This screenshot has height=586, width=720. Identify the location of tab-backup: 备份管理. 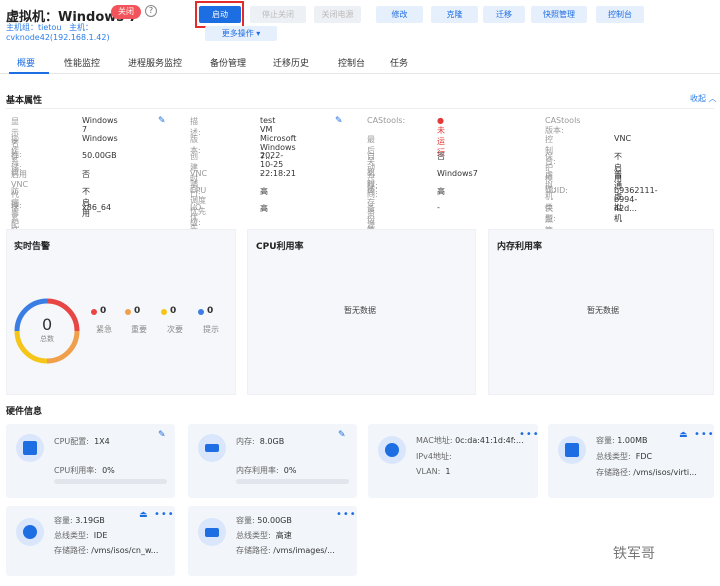
(228, 62).